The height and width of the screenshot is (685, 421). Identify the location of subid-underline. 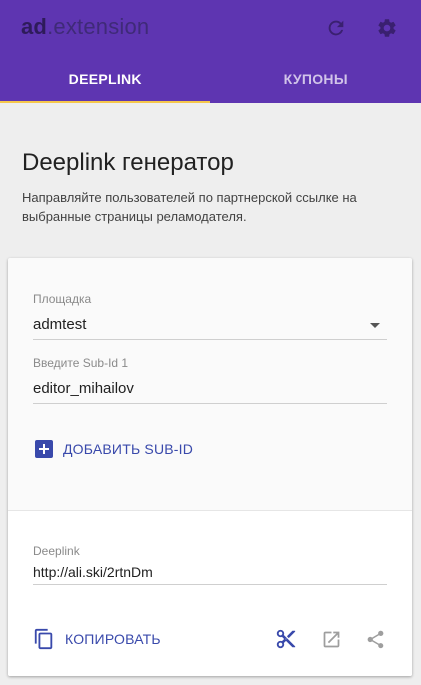
(210, 403).